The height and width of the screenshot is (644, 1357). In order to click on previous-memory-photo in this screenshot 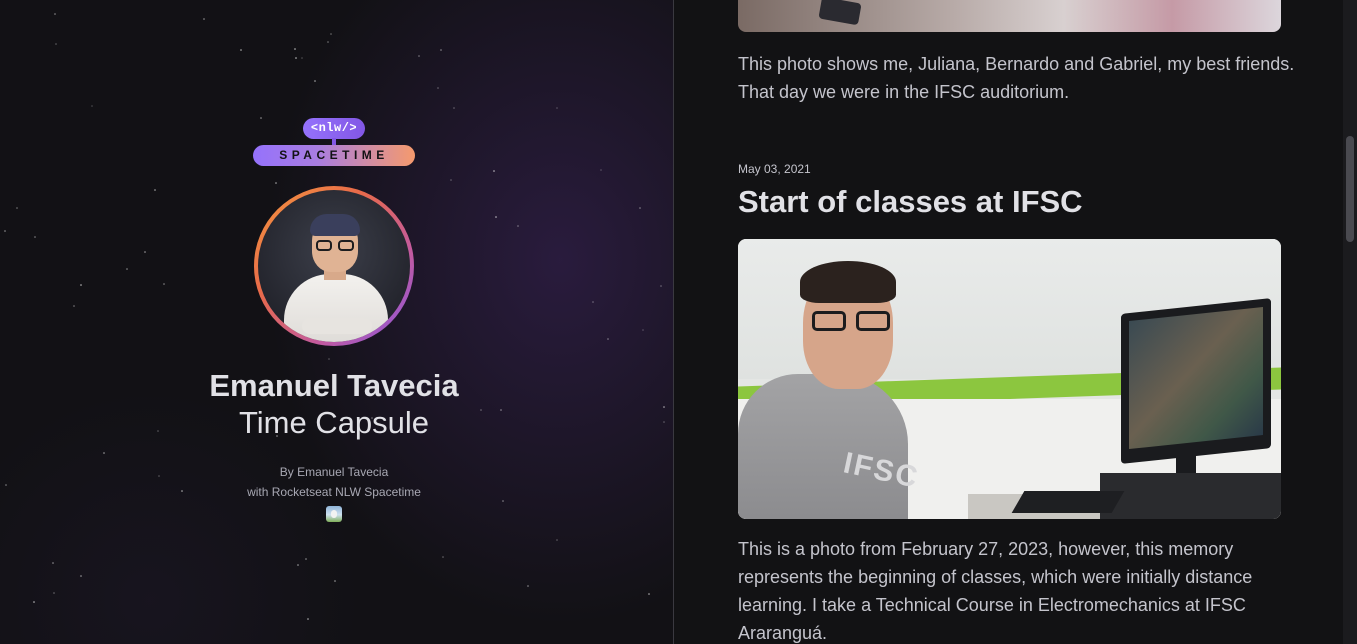, I will do `click(1009, 16)`.